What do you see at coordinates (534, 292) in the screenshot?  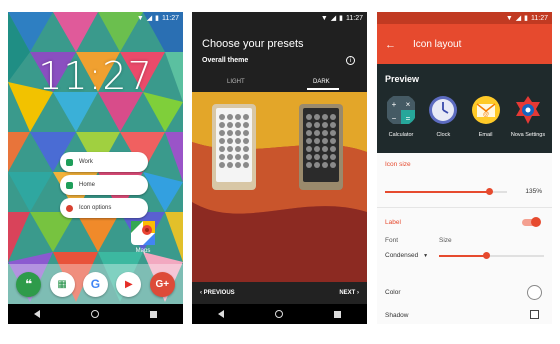 I see `color-swatch` at bounding box center [534, 292].